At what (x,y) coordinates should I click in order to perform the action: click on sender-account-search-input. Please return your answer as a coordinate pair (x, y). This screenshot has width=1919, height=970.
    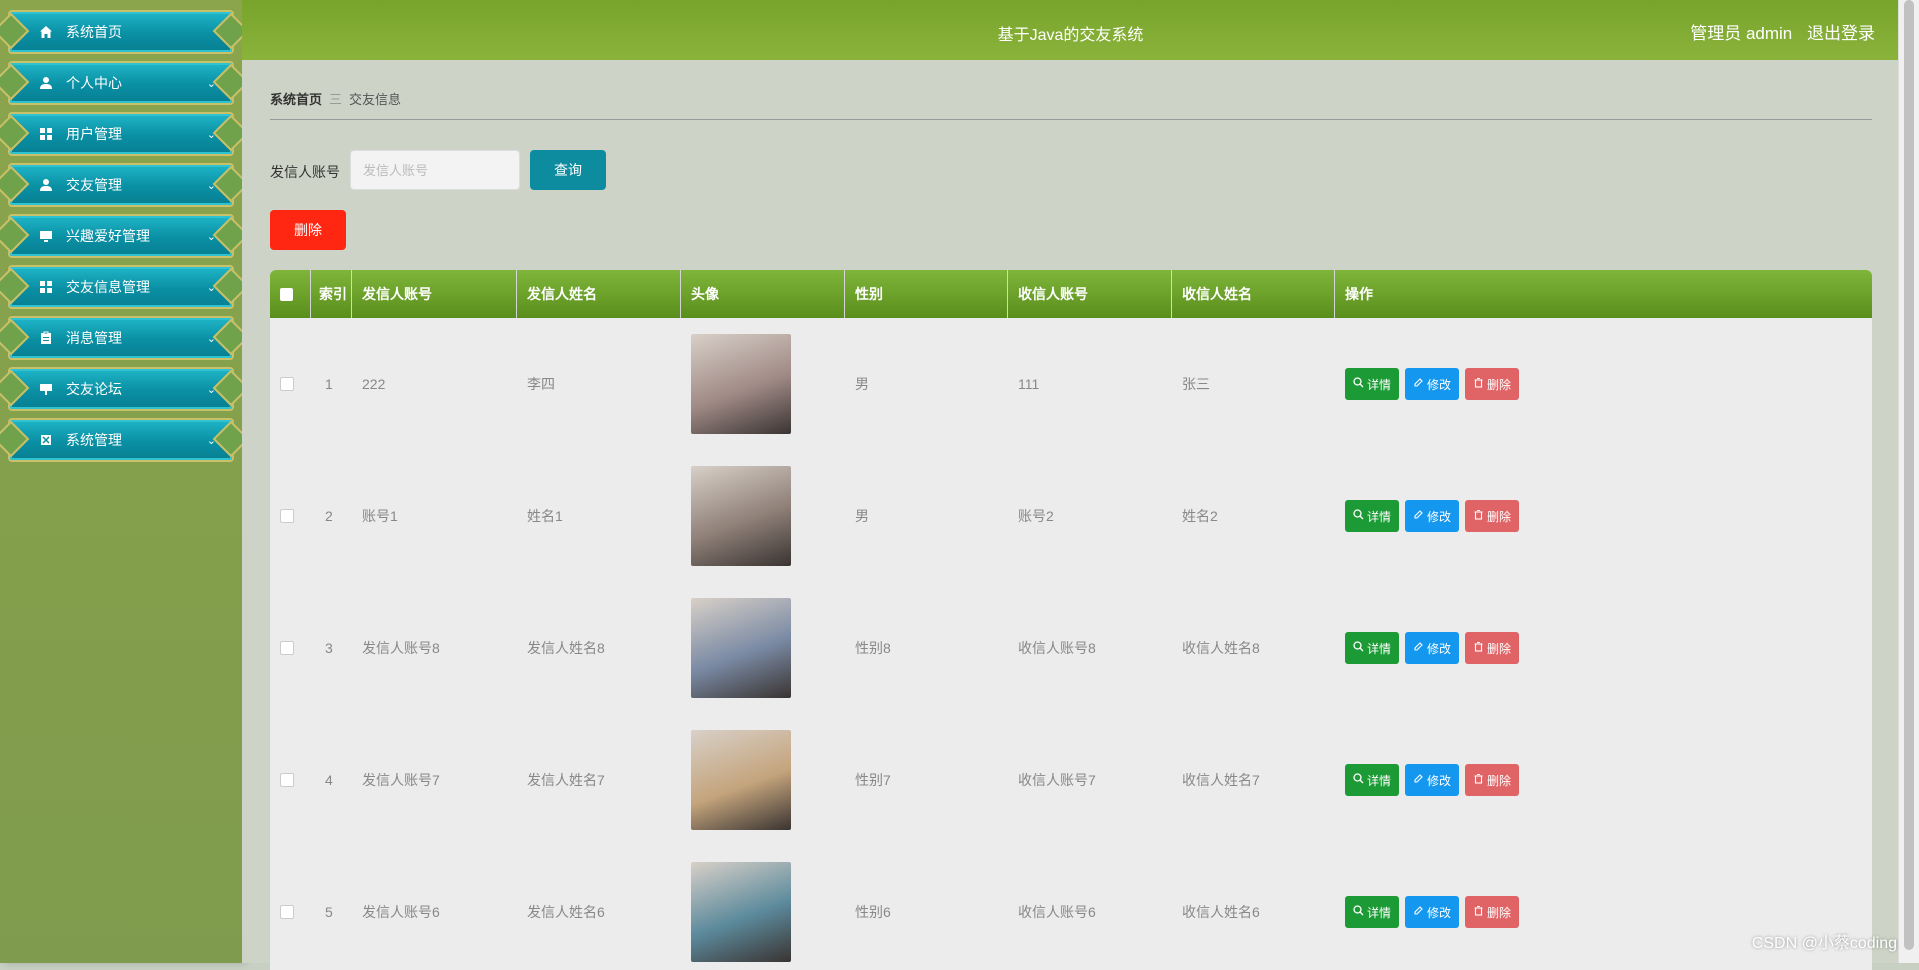
    Looking at the image, I should click on (435, 170).